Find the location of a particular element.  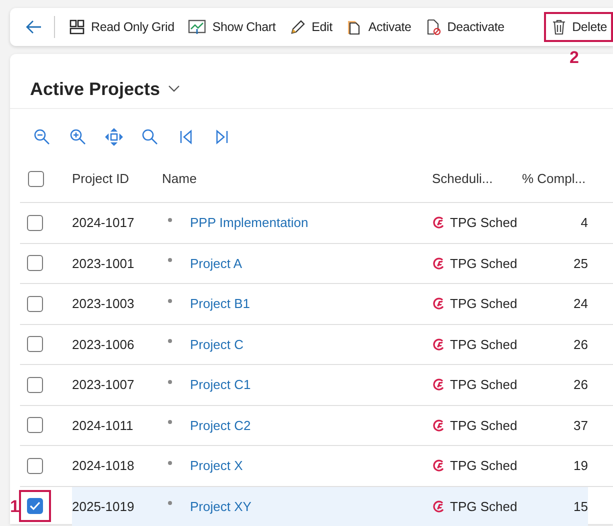

table-cell-text: 2023-1007 is located at coordinates (104, 384).